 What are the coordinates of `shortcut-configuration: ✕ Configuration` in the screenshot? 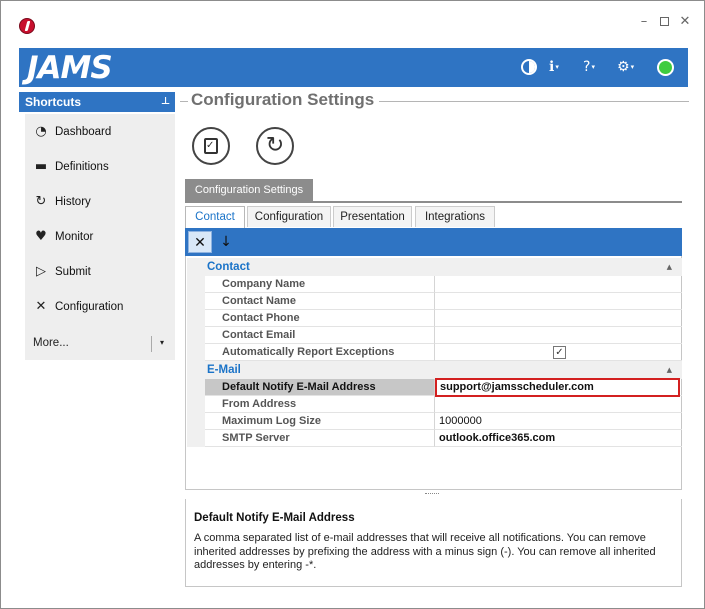 It's located at (100, 307).